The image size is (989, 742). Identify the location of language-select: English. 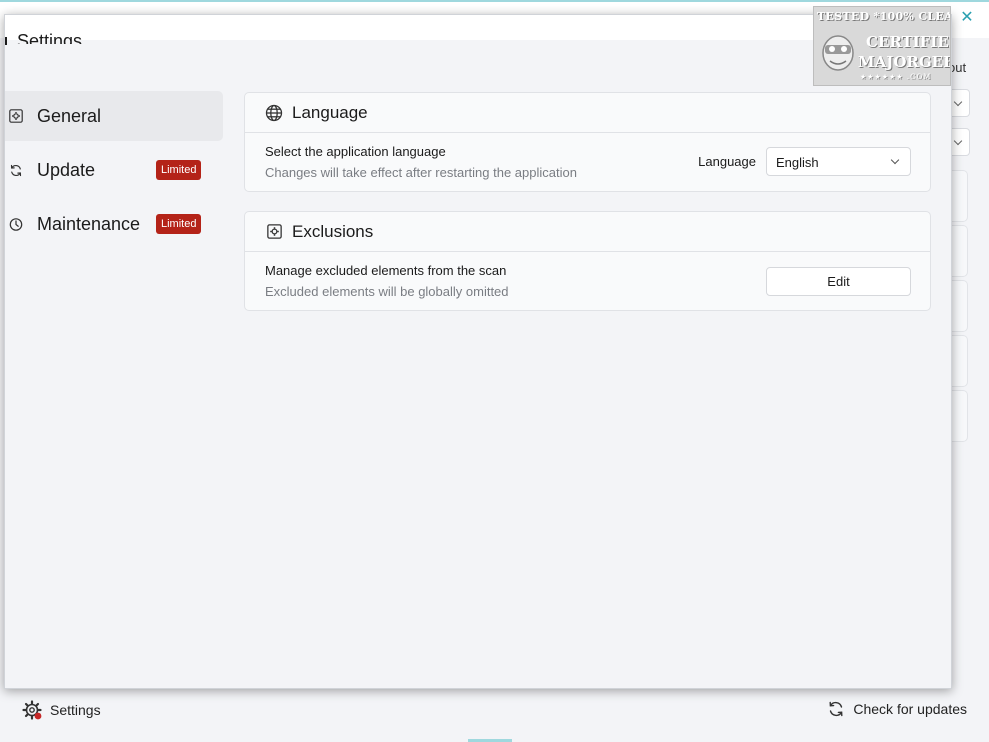
(838, 161).